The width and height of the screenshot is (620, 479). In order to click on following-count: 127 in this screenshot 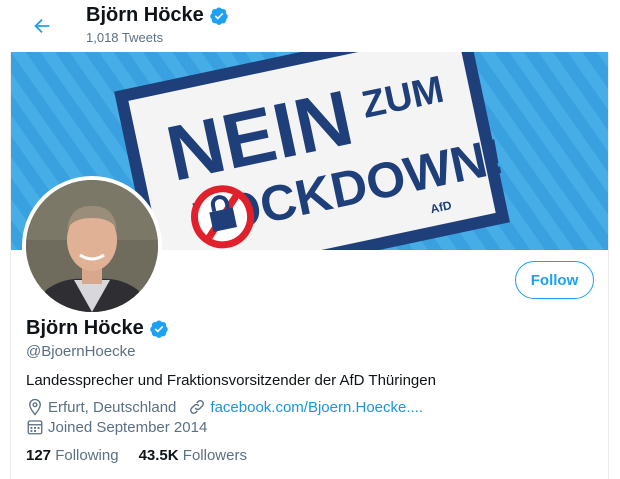, I will do `click(39, 455)`.